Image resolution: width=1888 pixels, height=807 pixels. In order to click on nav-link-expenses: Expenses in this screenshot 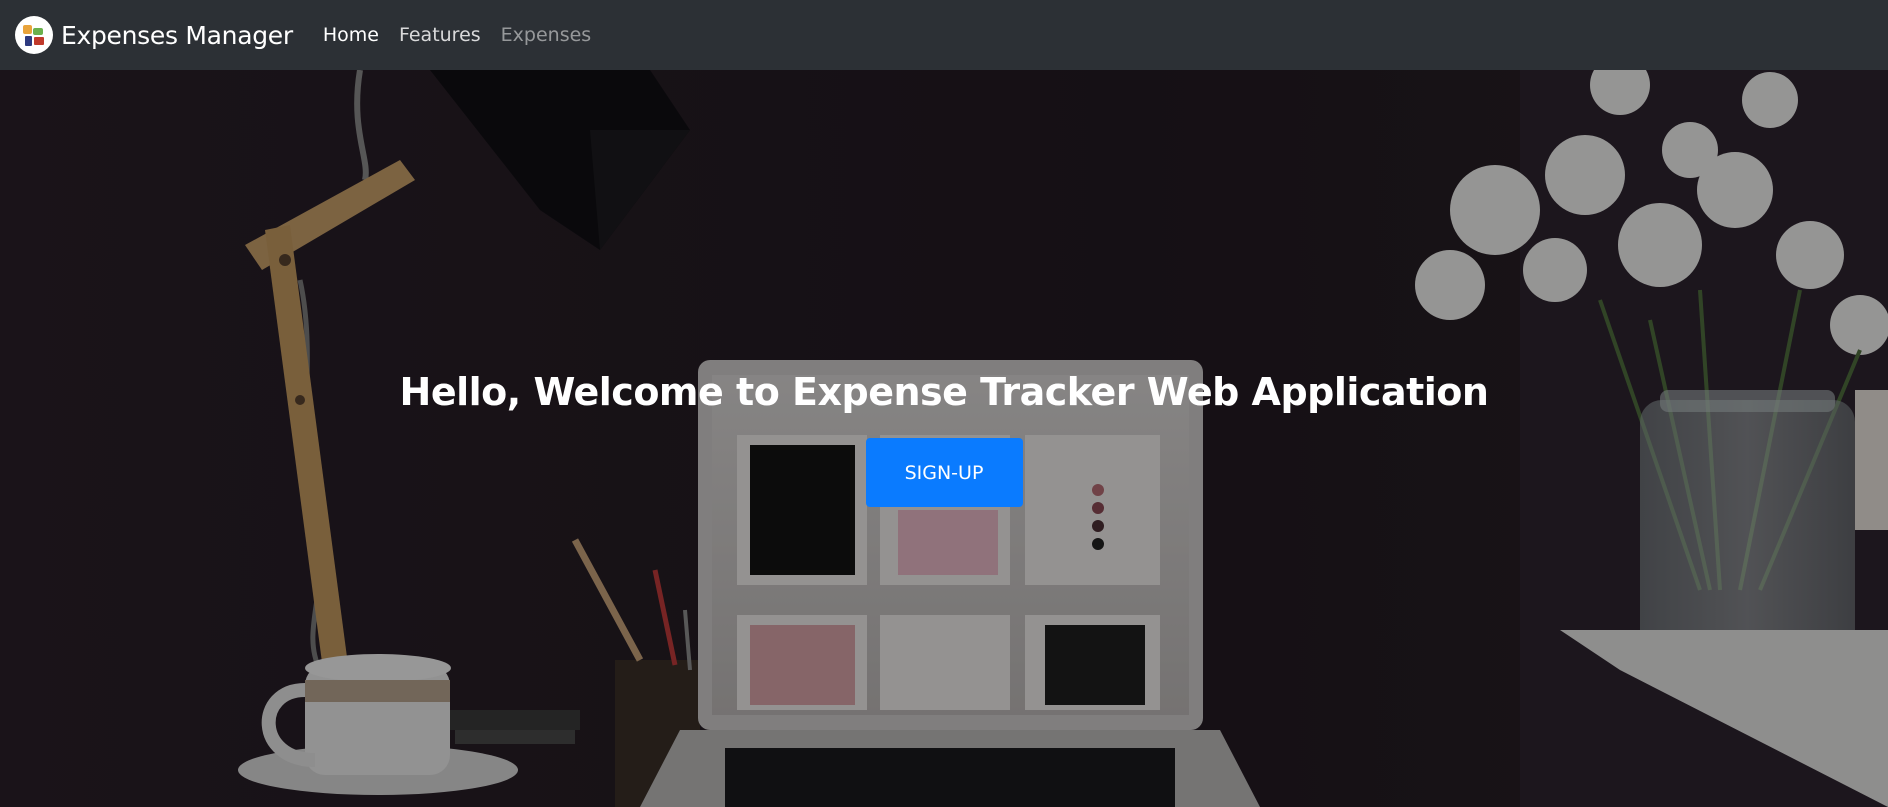, I will do `click(546, 35)`.